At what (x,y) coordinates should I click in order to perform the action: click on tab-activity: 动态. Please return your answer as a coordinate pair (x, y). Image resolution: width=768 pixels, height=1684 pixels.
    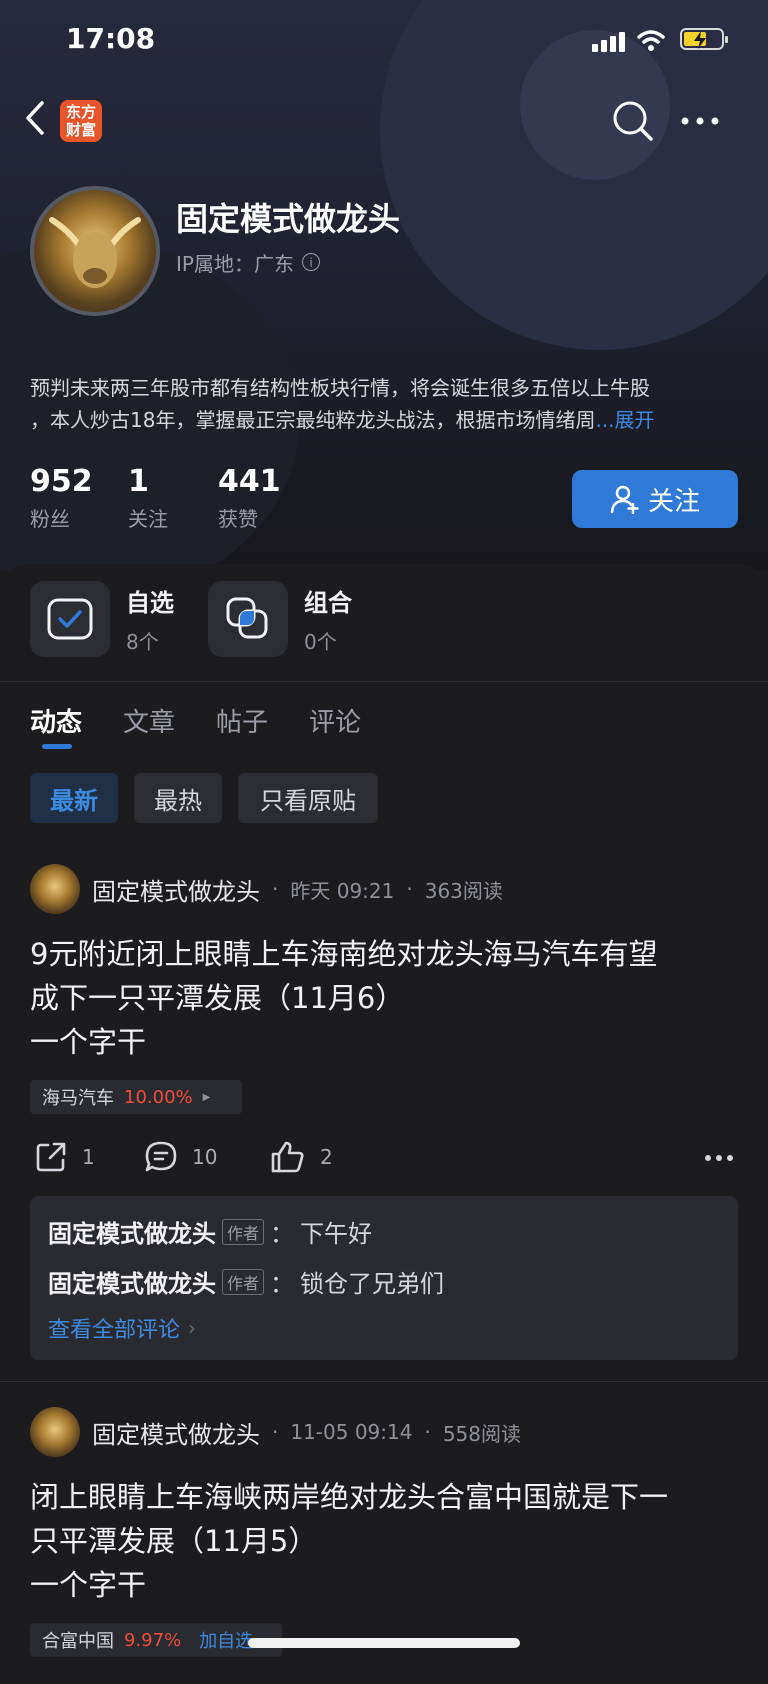
    Looking at the image, I should click on (56, 720).